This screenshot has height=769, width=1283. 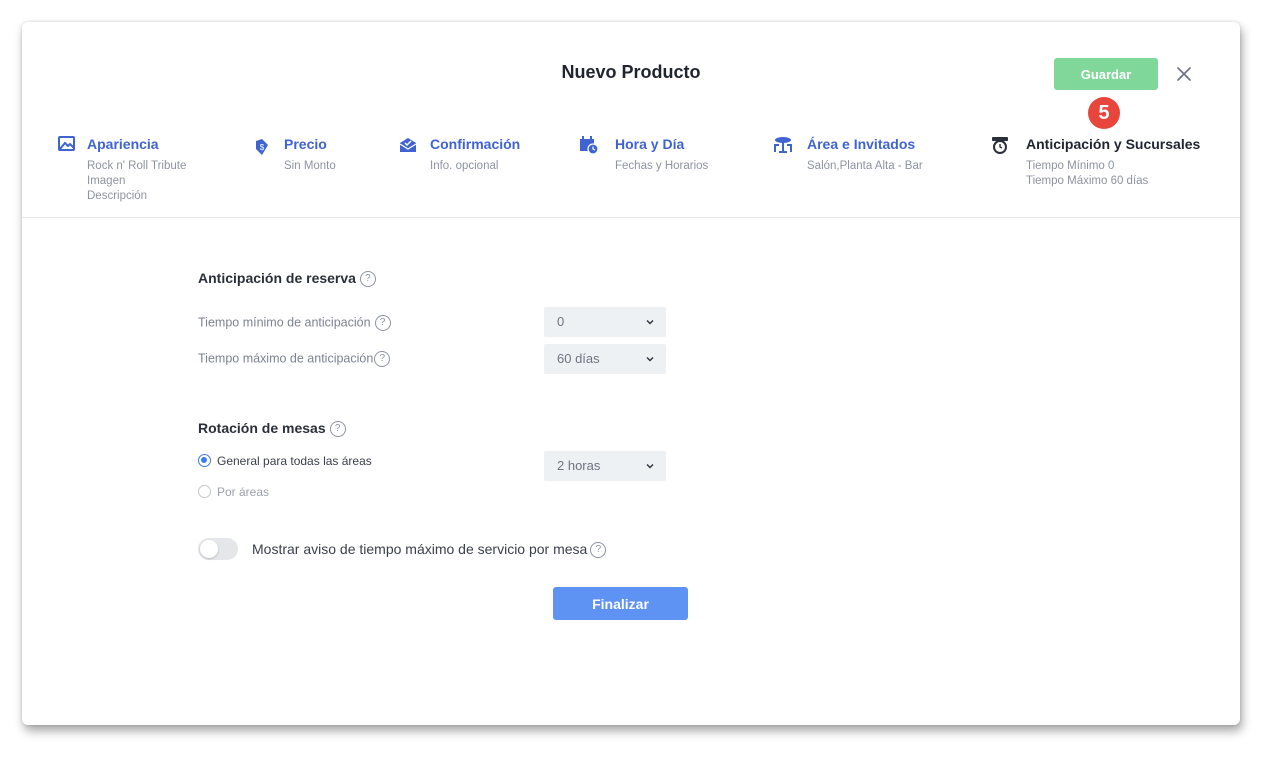 I want to click on calendar-clock-icon, so click(x=589, y=145).